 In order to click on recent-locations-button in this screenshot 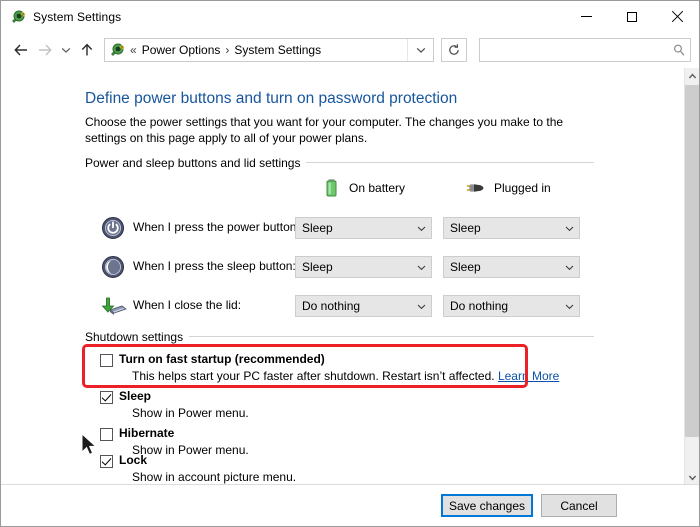, I will do `click(66, 50)`.